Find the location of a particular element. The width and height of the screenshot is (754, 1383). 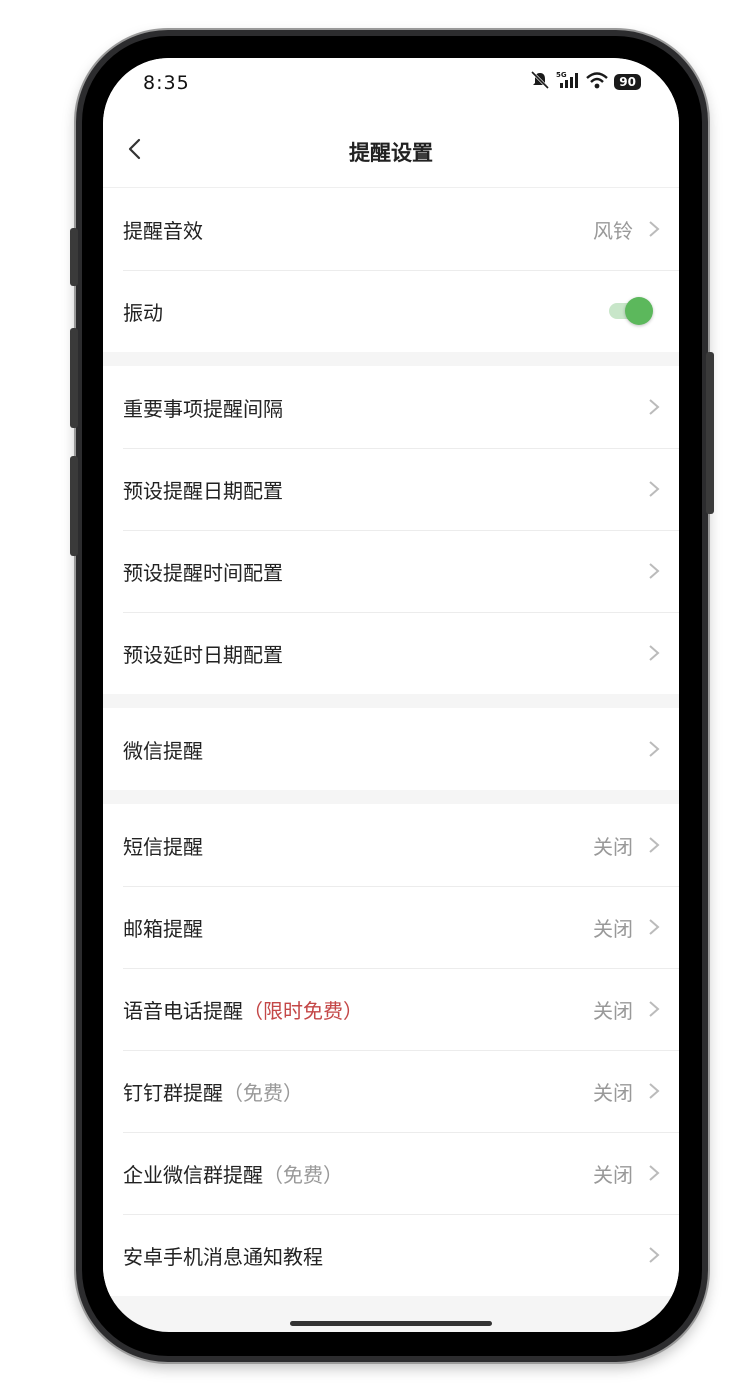

page-title: 提醒设置 is located at coordinates (391, 153).